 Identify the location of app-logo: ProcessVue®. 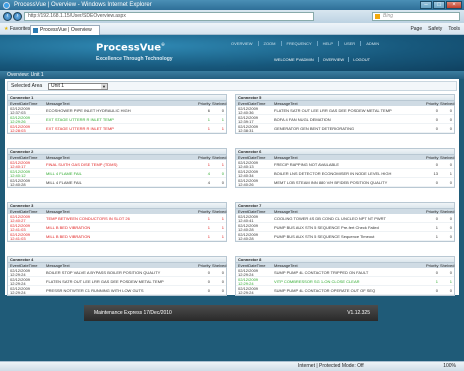
(130, 47).